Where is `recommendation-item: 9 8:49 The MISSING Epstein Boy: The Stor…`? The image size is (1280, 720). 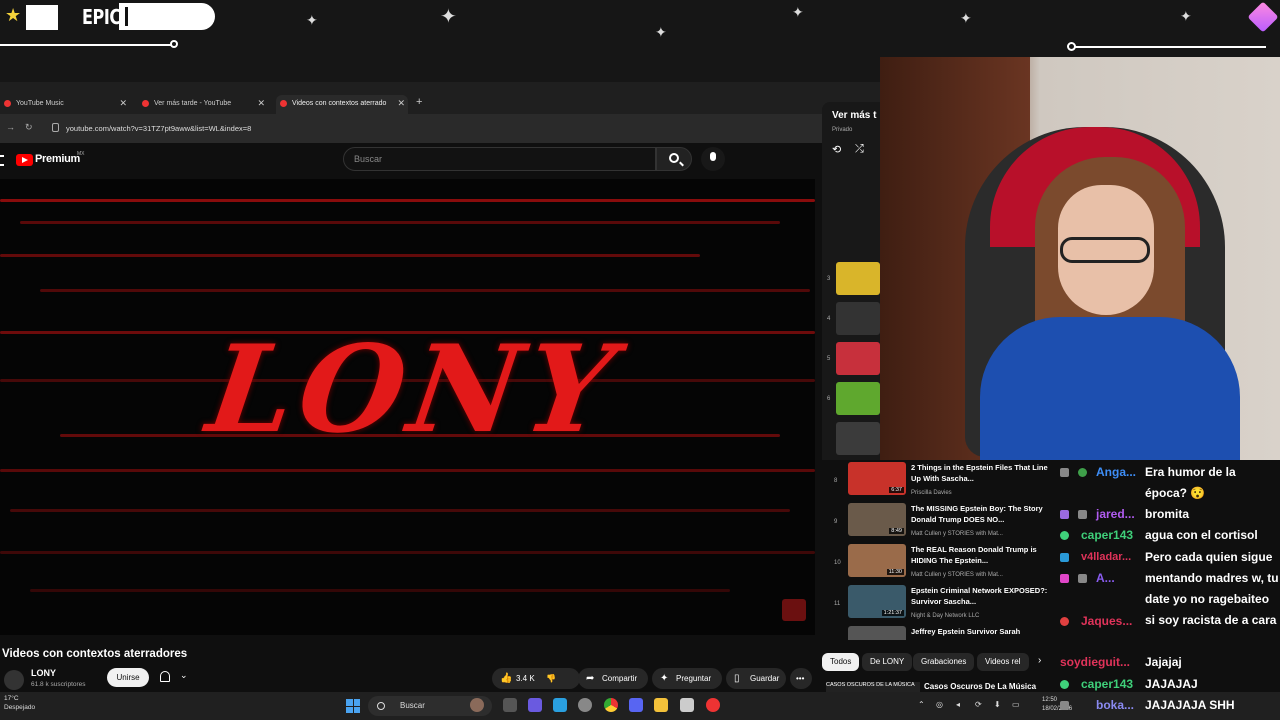
recommendation-item: 9 8:49 The MISSING Epstein Boy: The Stor… is located at coordinates (945, 522).